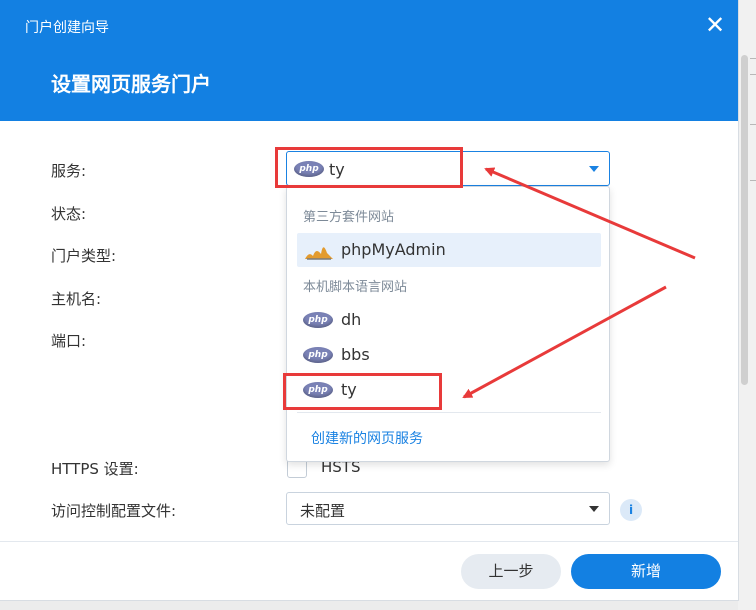 The height and width of the screenshot is (610, 756). Describe the element at coordinates (369, 541) in the screenshot. I see `footer-divider` at that location.